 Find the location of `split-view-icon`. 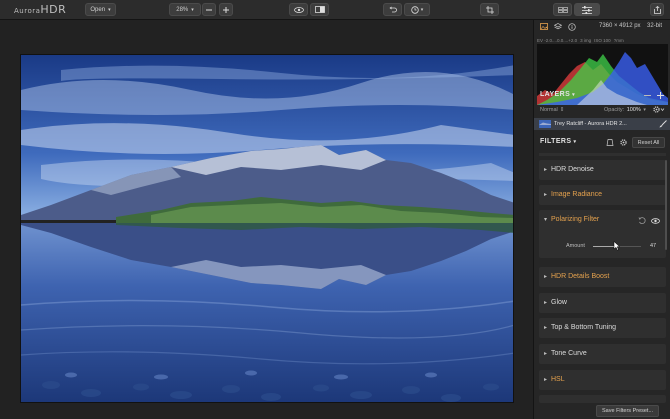

split-view-icon is located at coordinates (319, 9).